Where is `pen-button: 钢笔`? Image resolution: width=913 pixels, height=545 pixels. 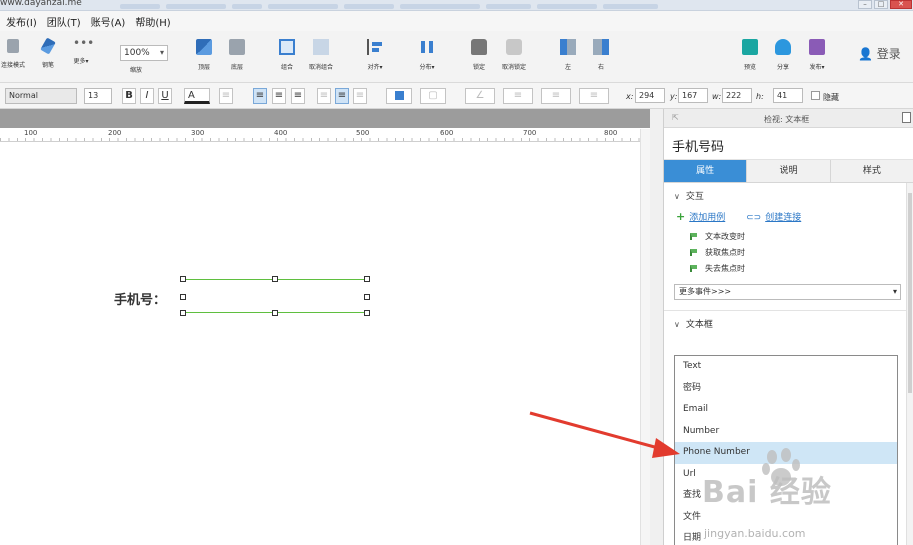
pen-button: 钢笔 is located at coordinates (48, 53).